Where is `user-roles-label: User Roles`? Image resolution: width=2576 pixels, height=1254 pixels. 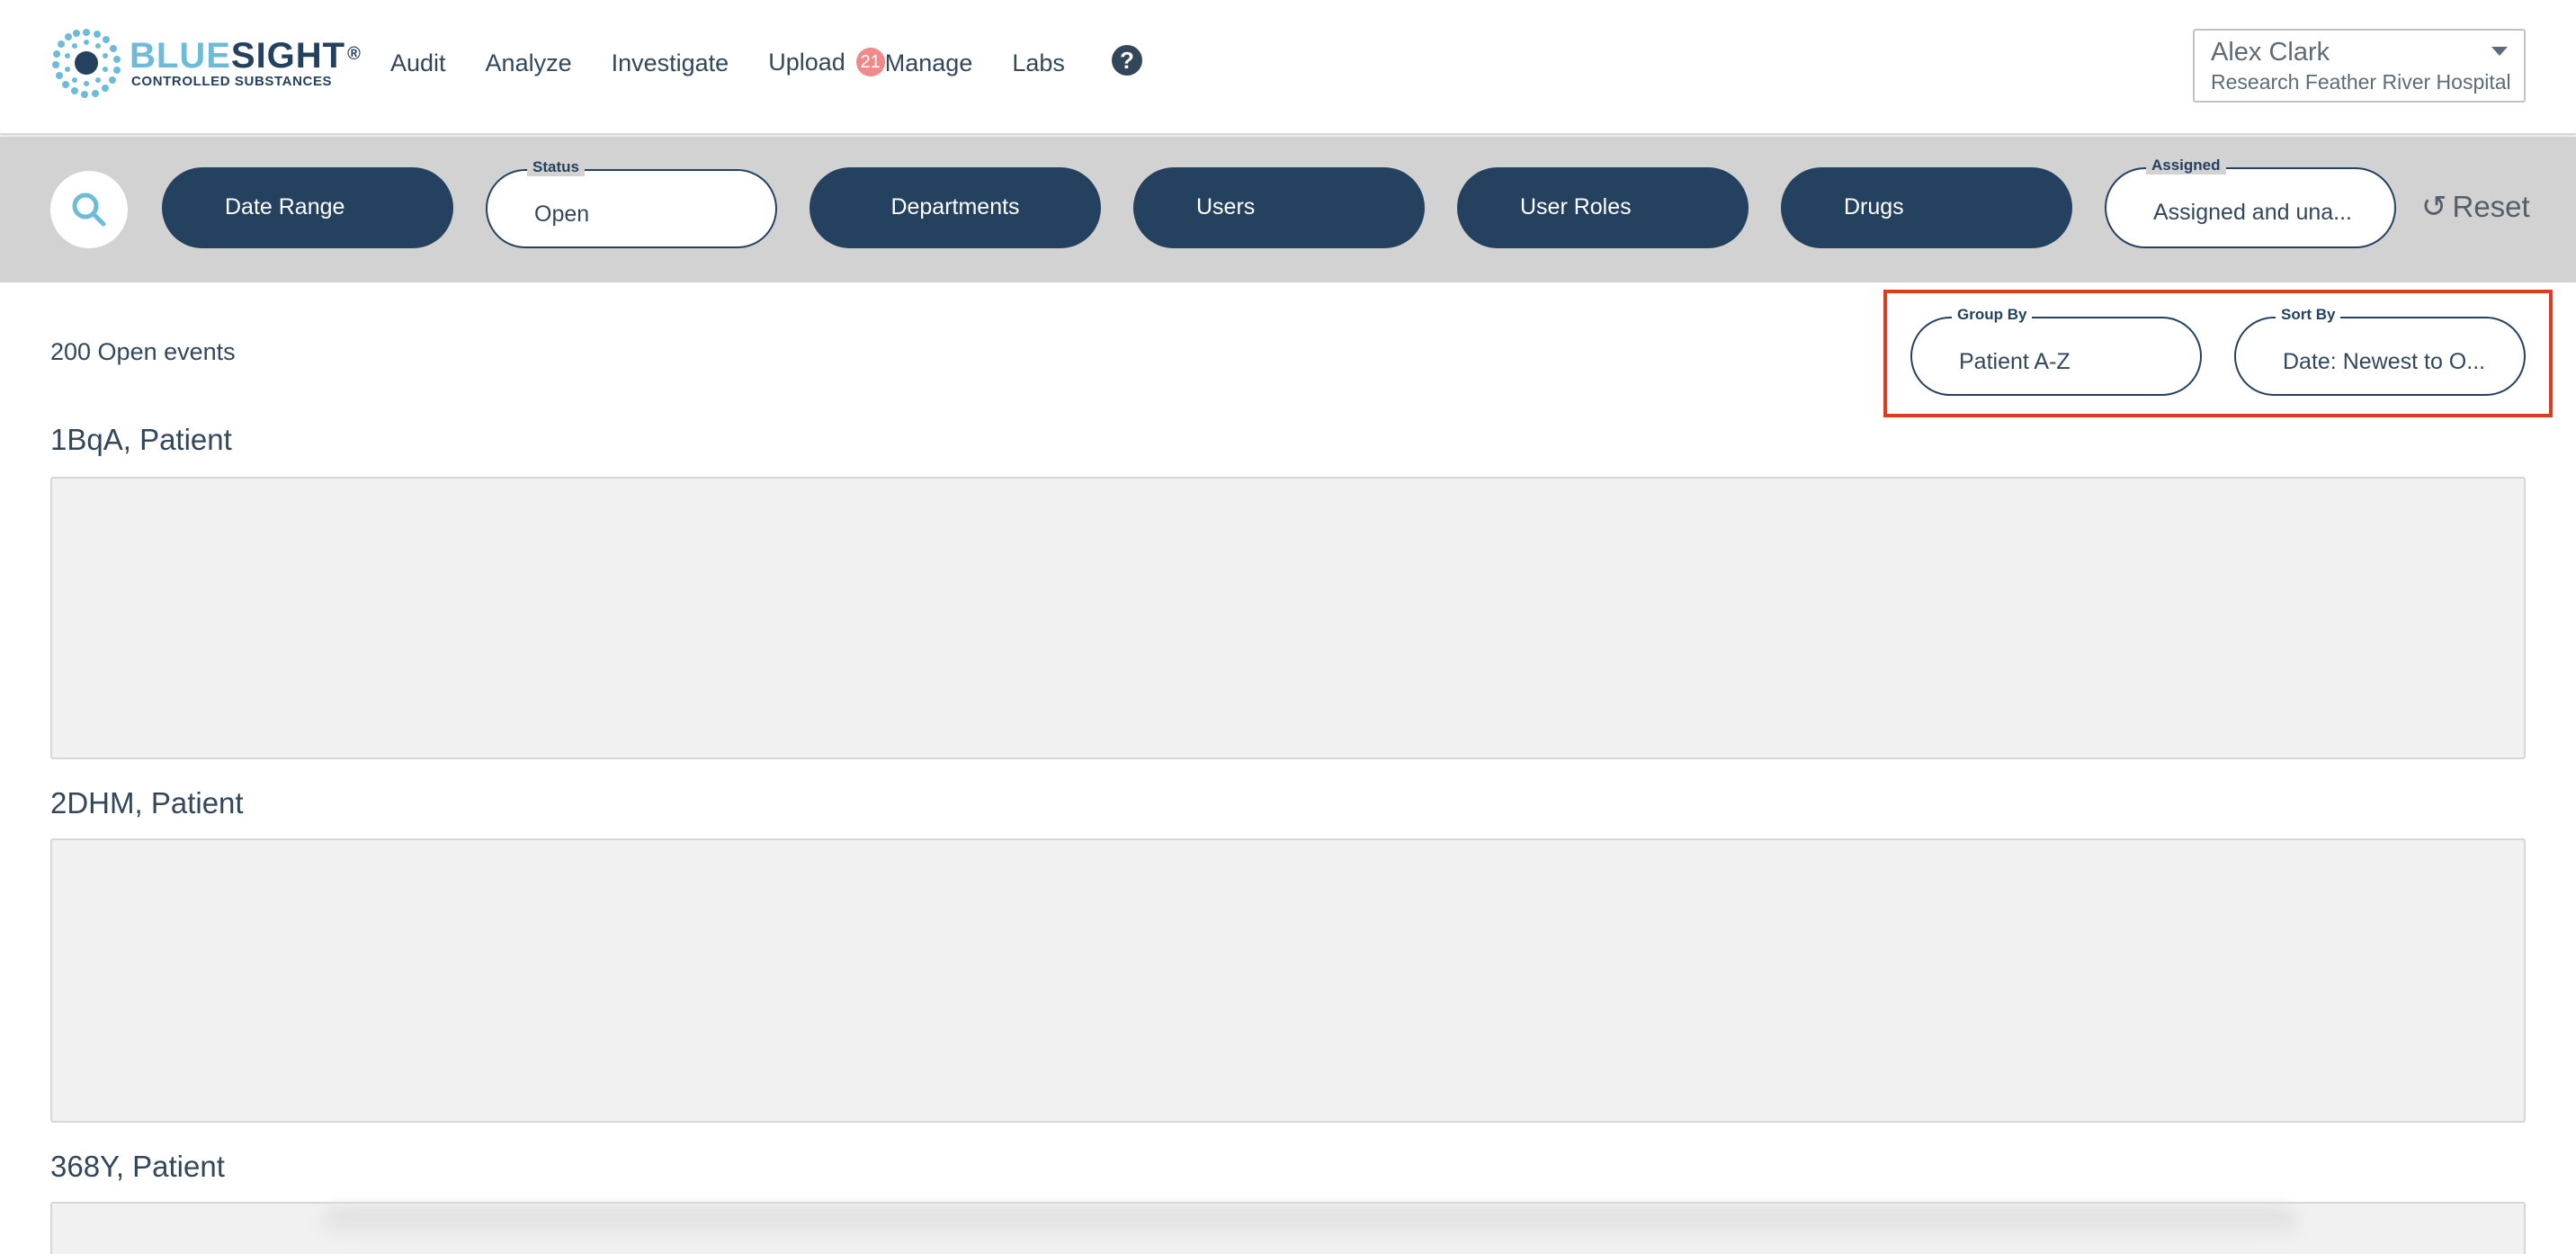
user-roles-label: User Roles is located at coordinates (1576, 206).